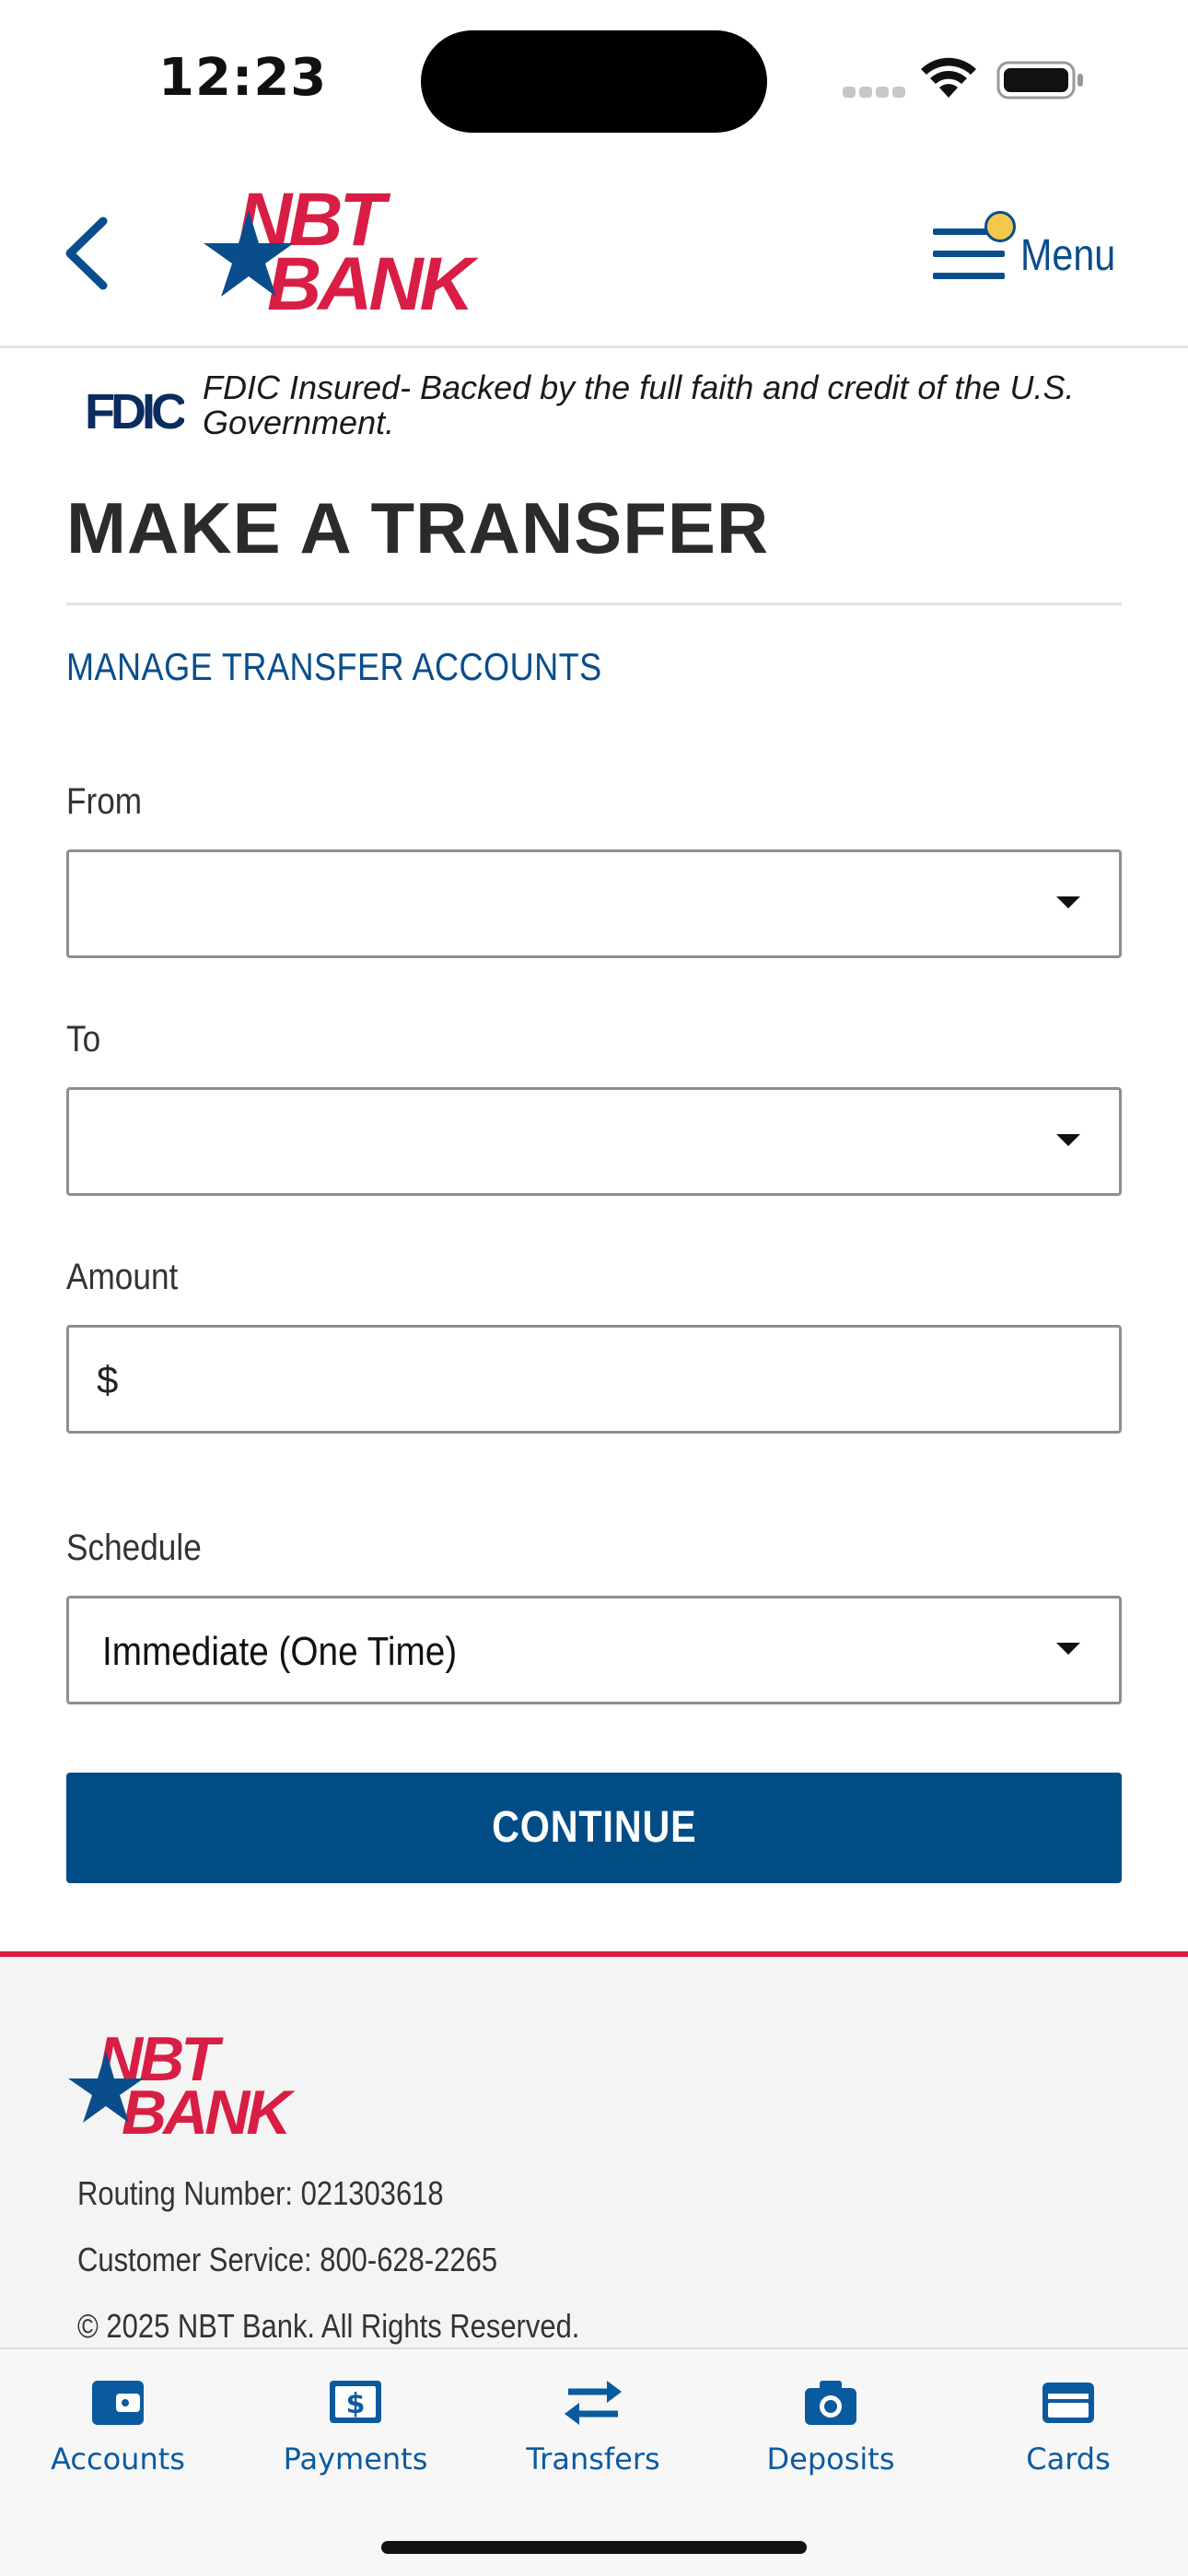  What do you see at coordinates (948, 77) in the screenshot?
I see `wifi-icon` at bounding box center [948, 77].